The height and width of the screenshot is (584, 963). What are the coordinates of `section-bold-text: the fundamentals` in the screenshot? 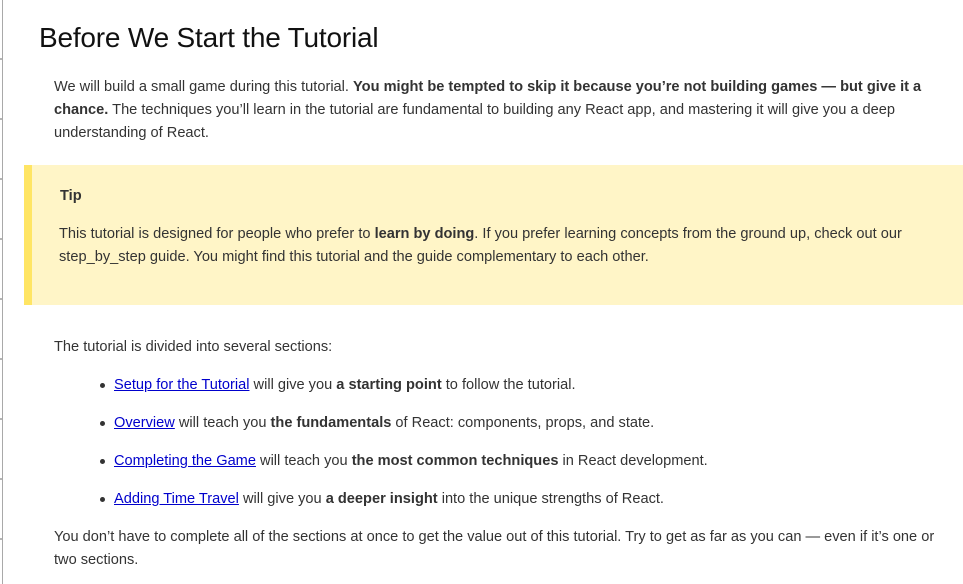 It's located at (331, 423).